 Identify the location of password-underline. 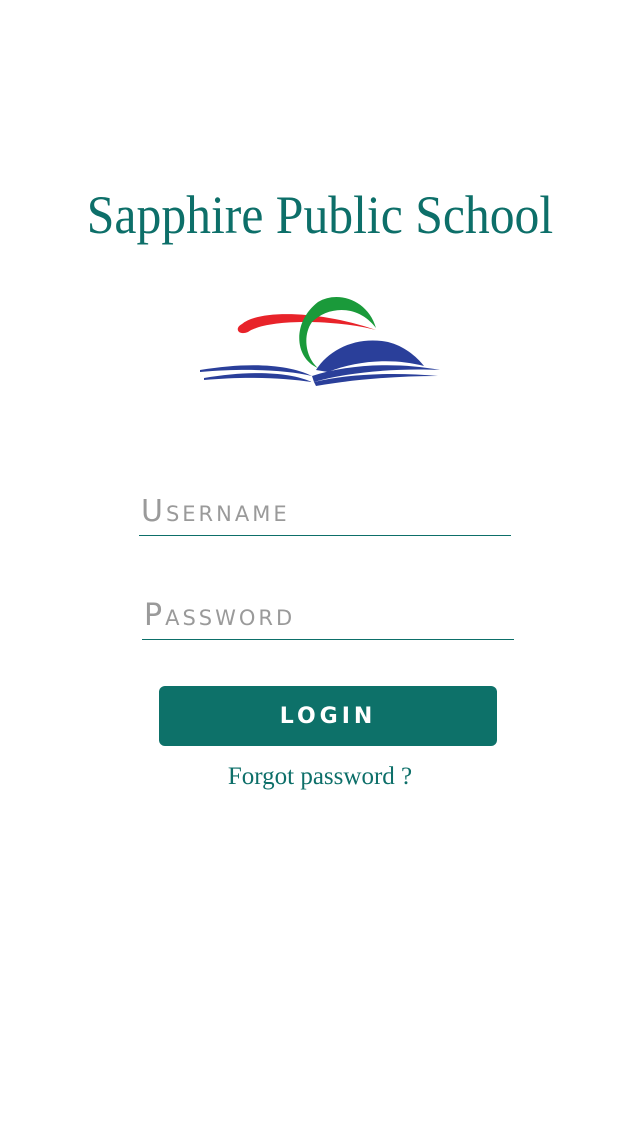
(328, 639).